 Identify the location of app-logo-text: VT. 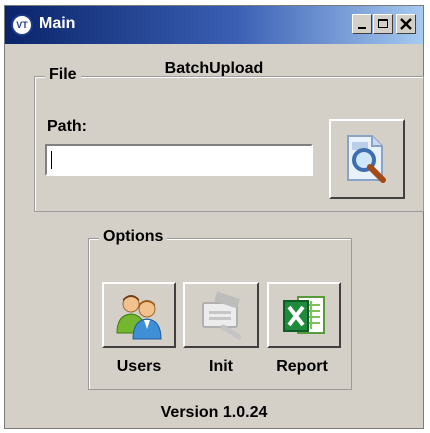
(22, 25).